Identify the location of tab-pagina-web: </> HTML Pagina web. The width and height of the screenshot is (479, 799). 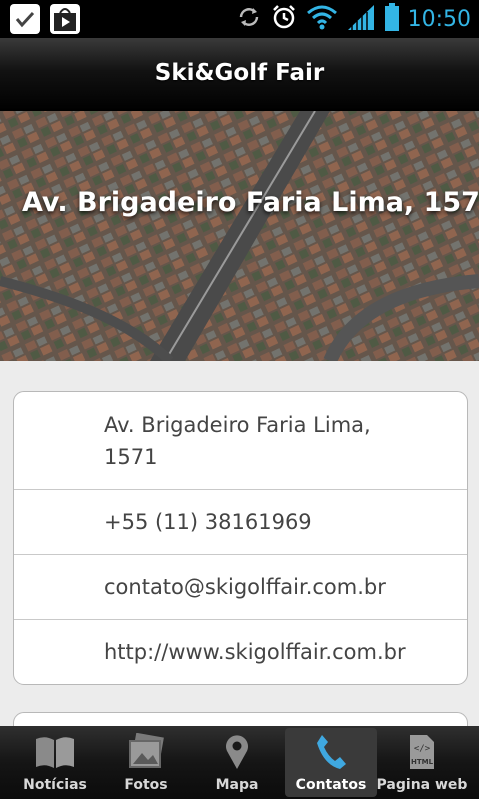
(422, 762).